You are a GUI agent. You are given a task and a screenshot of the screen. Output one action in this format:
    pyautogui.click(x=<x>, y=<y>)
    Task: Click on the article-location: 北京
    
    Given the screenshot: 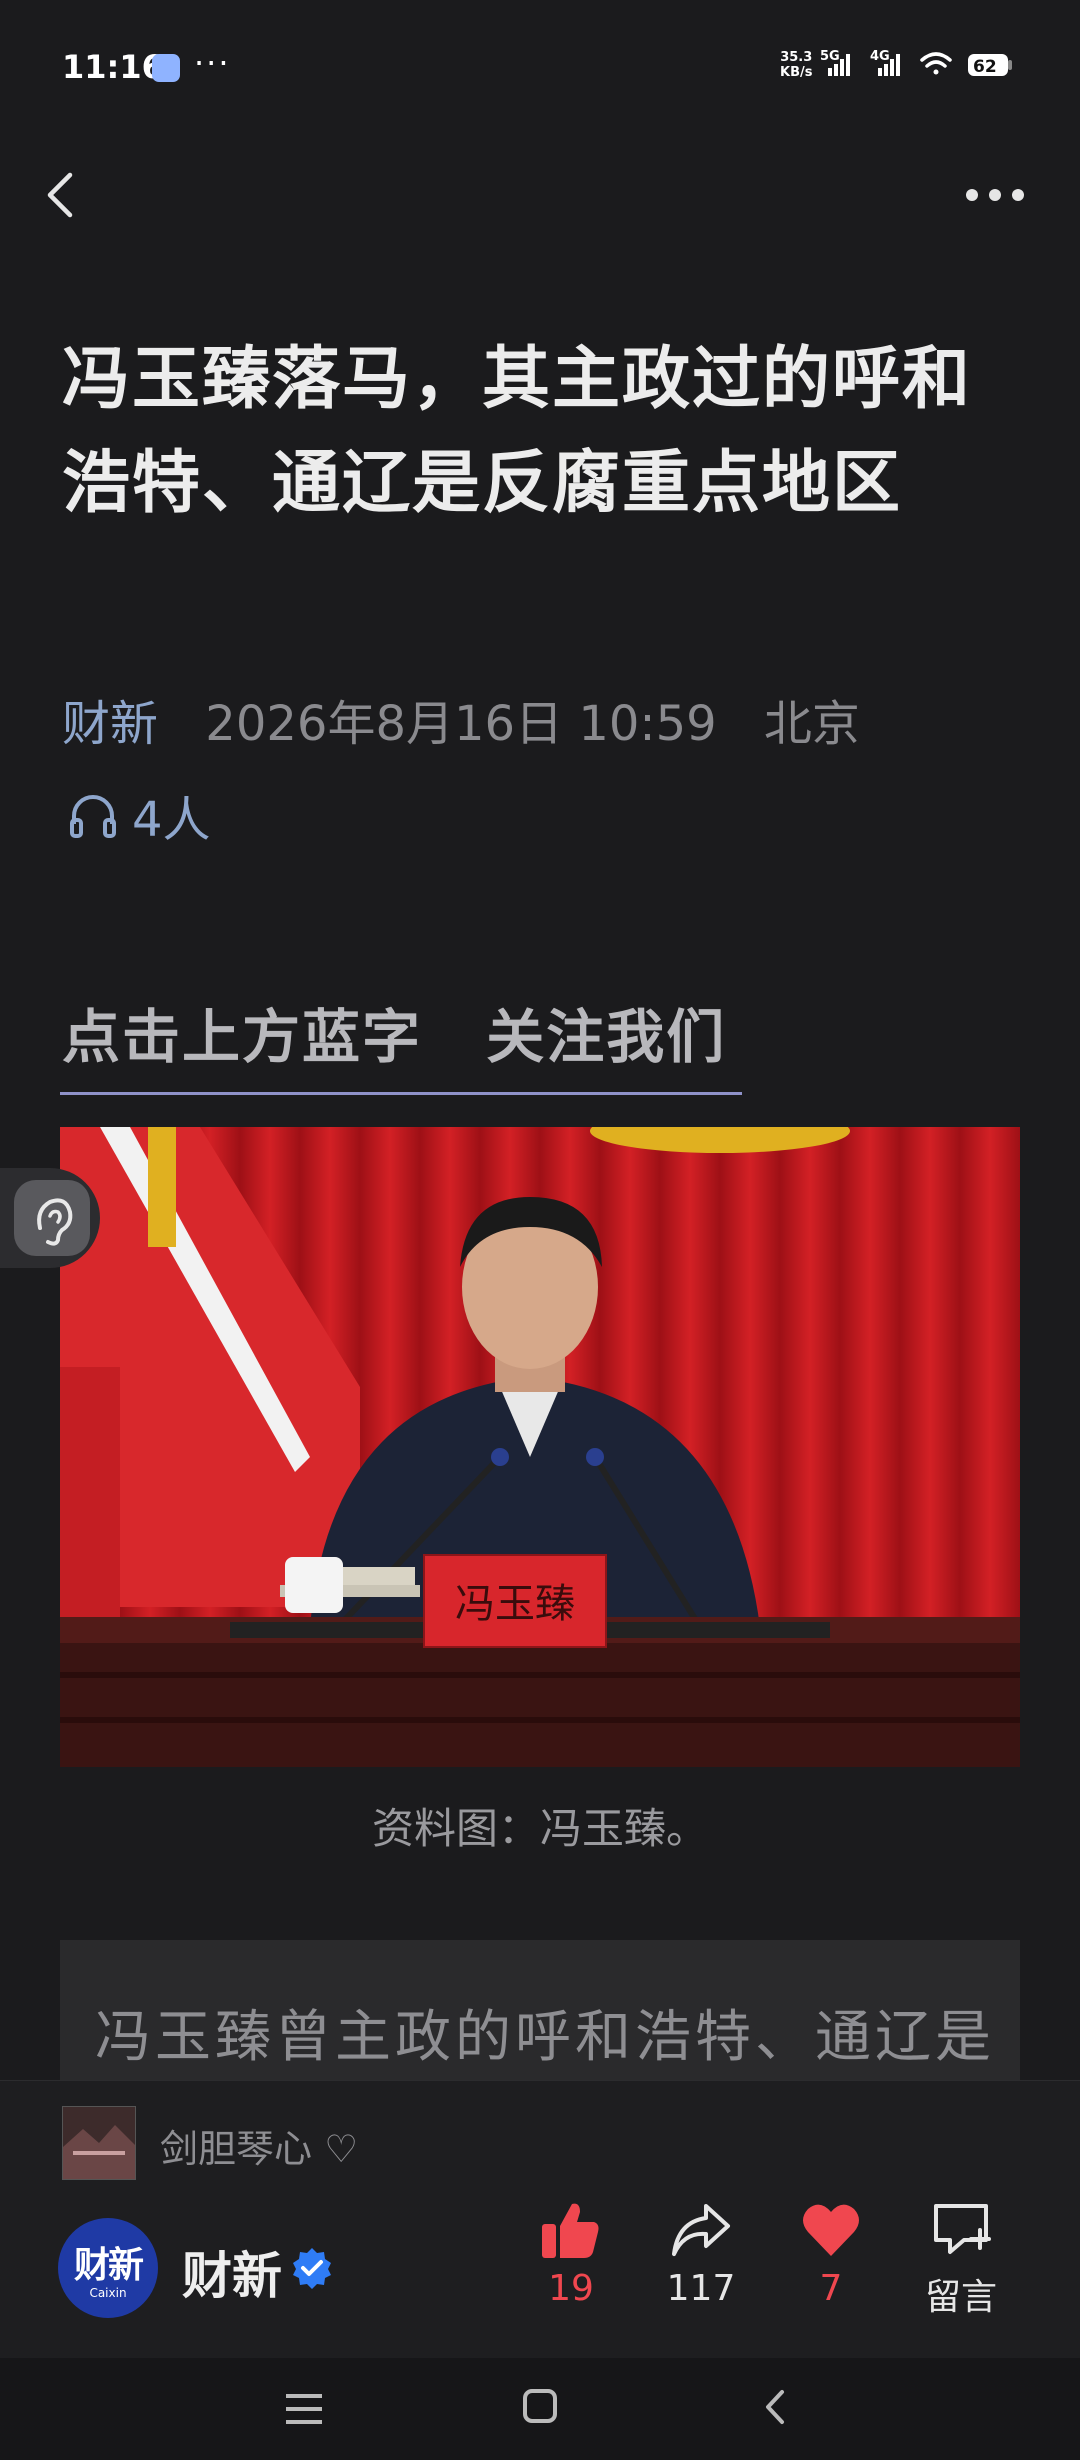 What is the action you would take?
    pyautogui.click(x=811, y=724)
    